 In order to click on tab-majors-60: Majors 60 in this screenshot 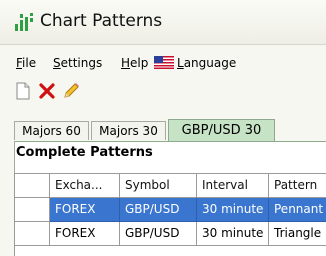, I will do `click(51, 130)`.